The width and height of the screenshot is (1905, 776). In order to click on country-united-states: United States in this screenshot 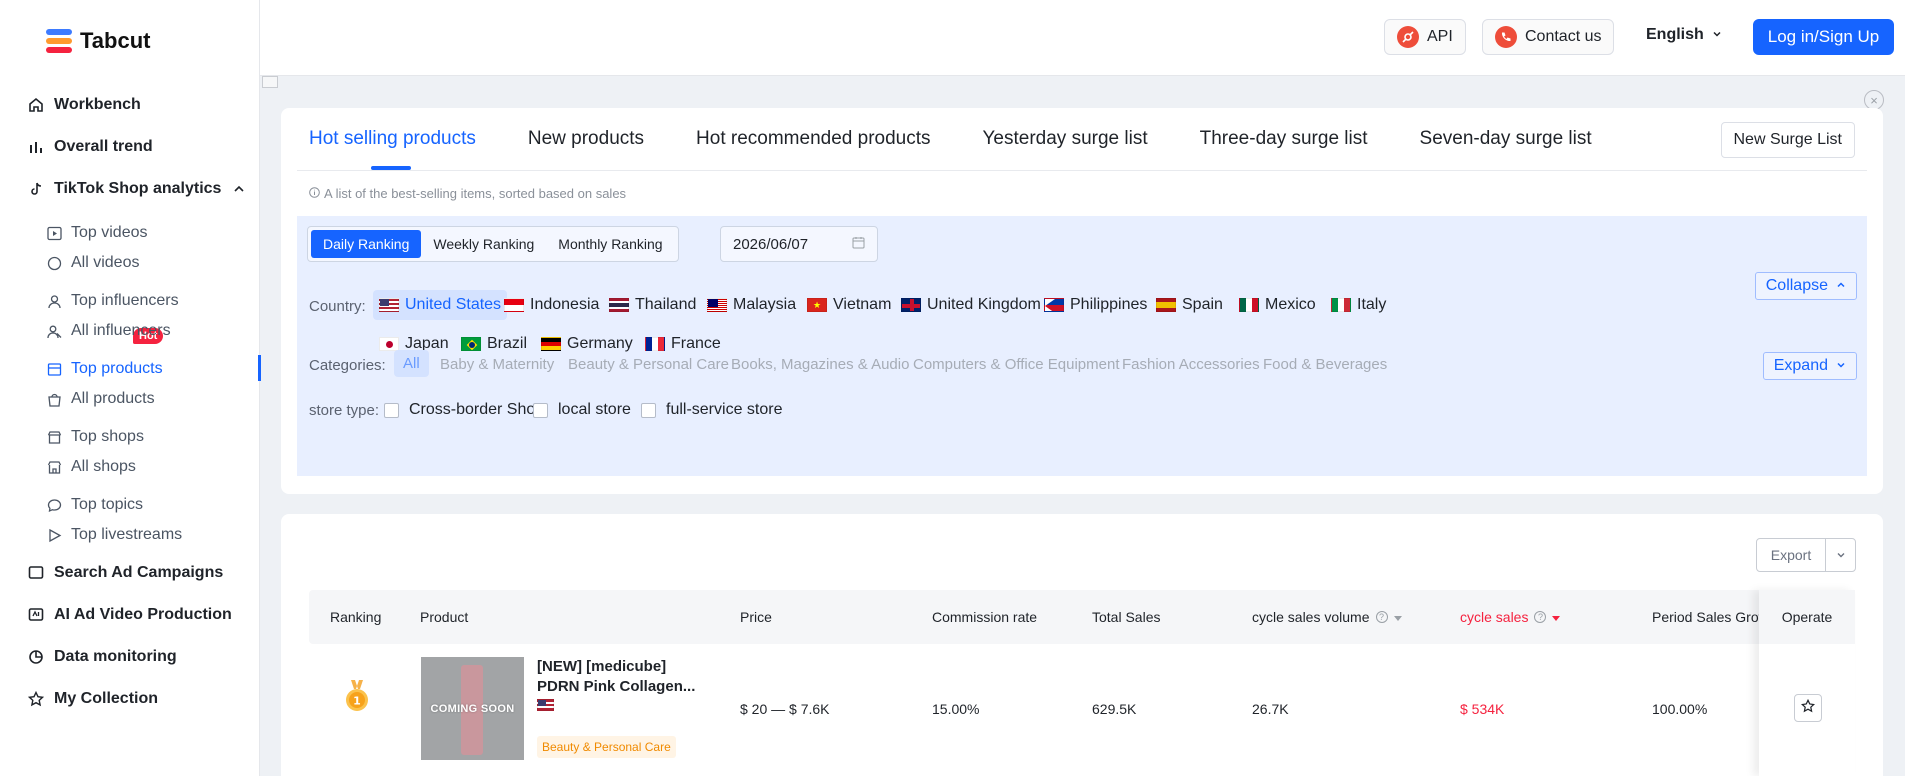, I will do `click(440, 305)`.